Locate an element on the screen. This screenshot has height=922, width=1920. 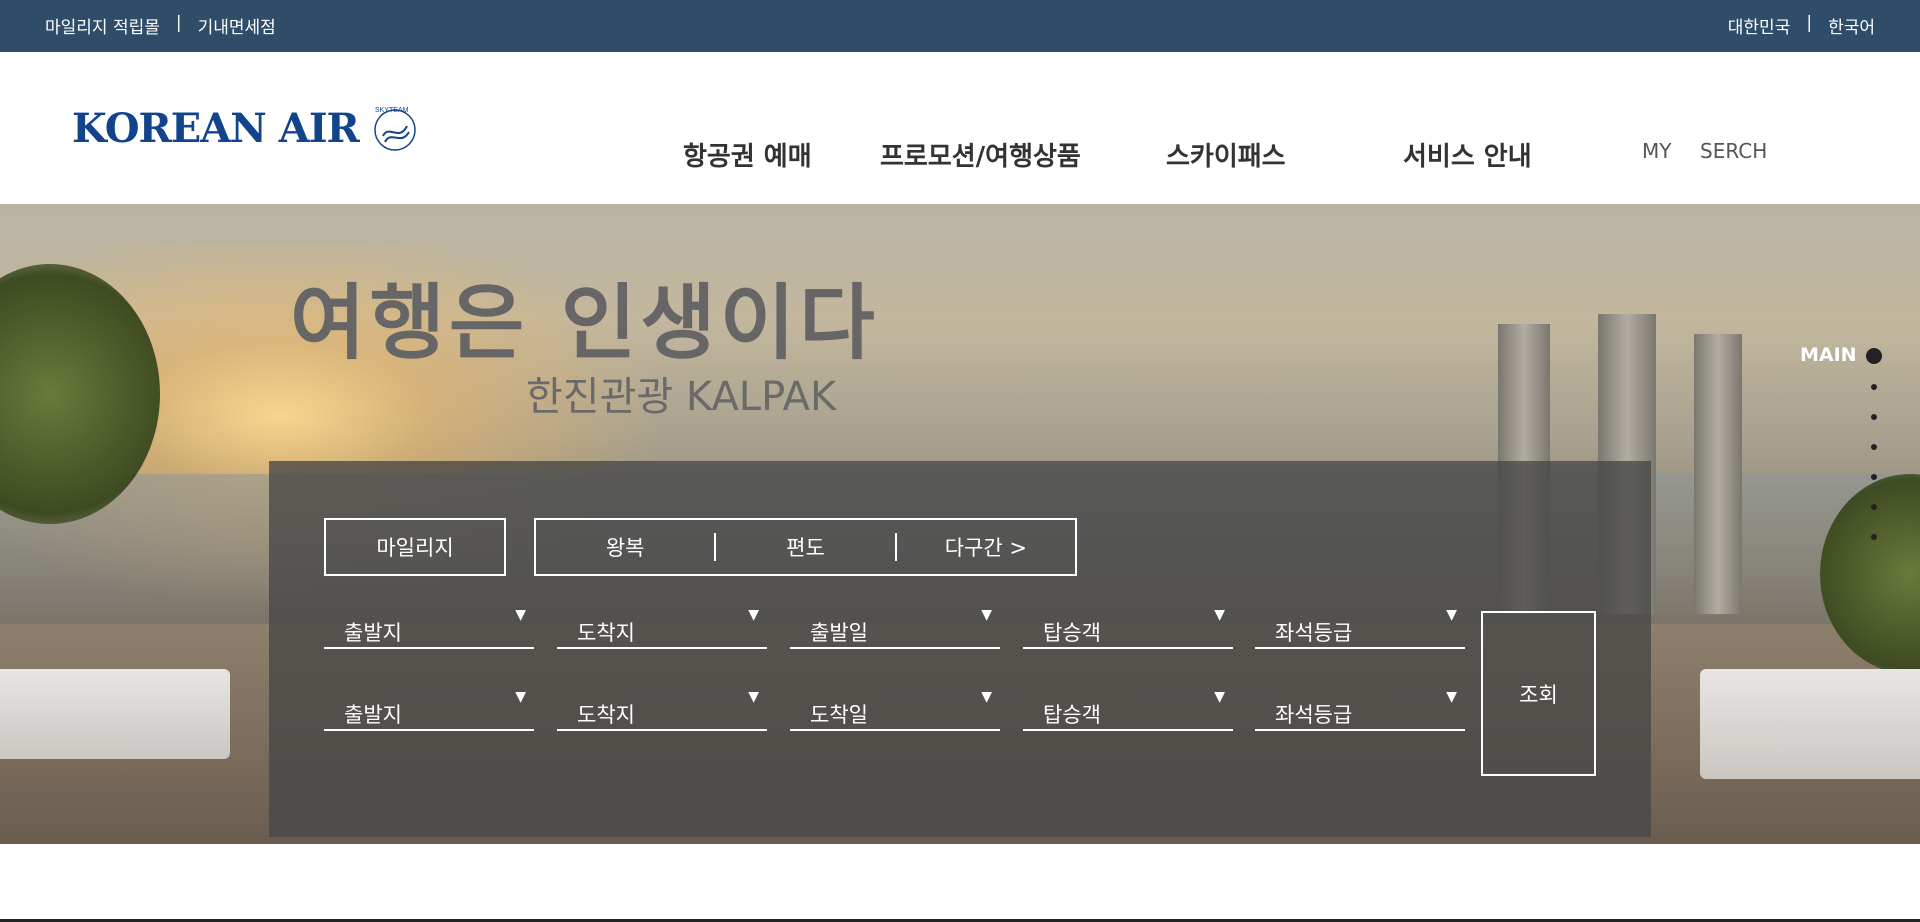
multi-city-tab: 다구간 > is located at coordinates (986, 547).